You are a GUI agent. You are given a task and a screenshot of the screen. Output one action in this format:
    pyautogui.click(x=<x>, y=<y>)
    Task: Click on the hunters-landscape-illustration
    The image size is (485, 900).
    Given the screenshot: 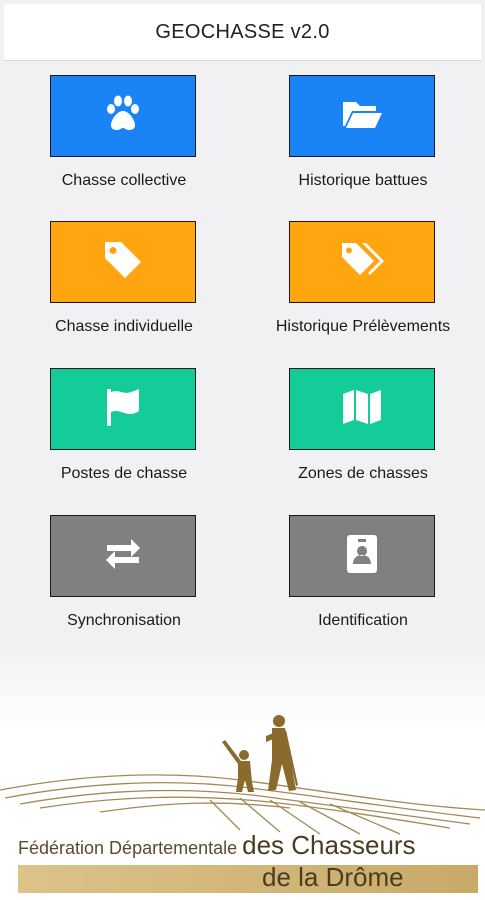 What is the action you would take?
    pyautogui.click(x=242, y=775)
    